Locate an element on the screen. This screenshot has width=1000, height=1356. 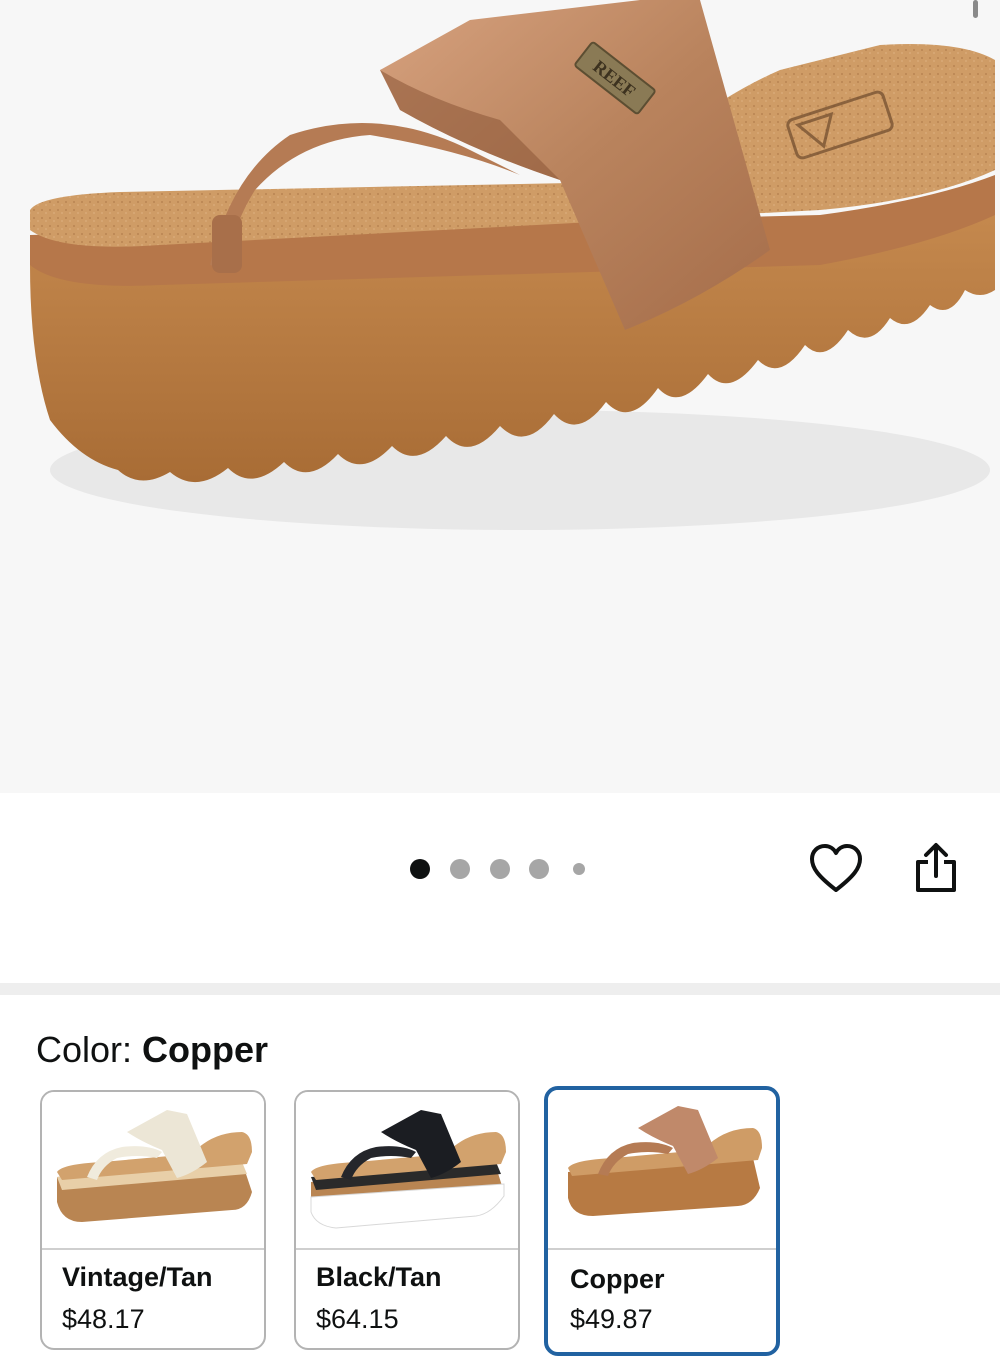
heart-outline-icon is located at coordinates (836, 868).